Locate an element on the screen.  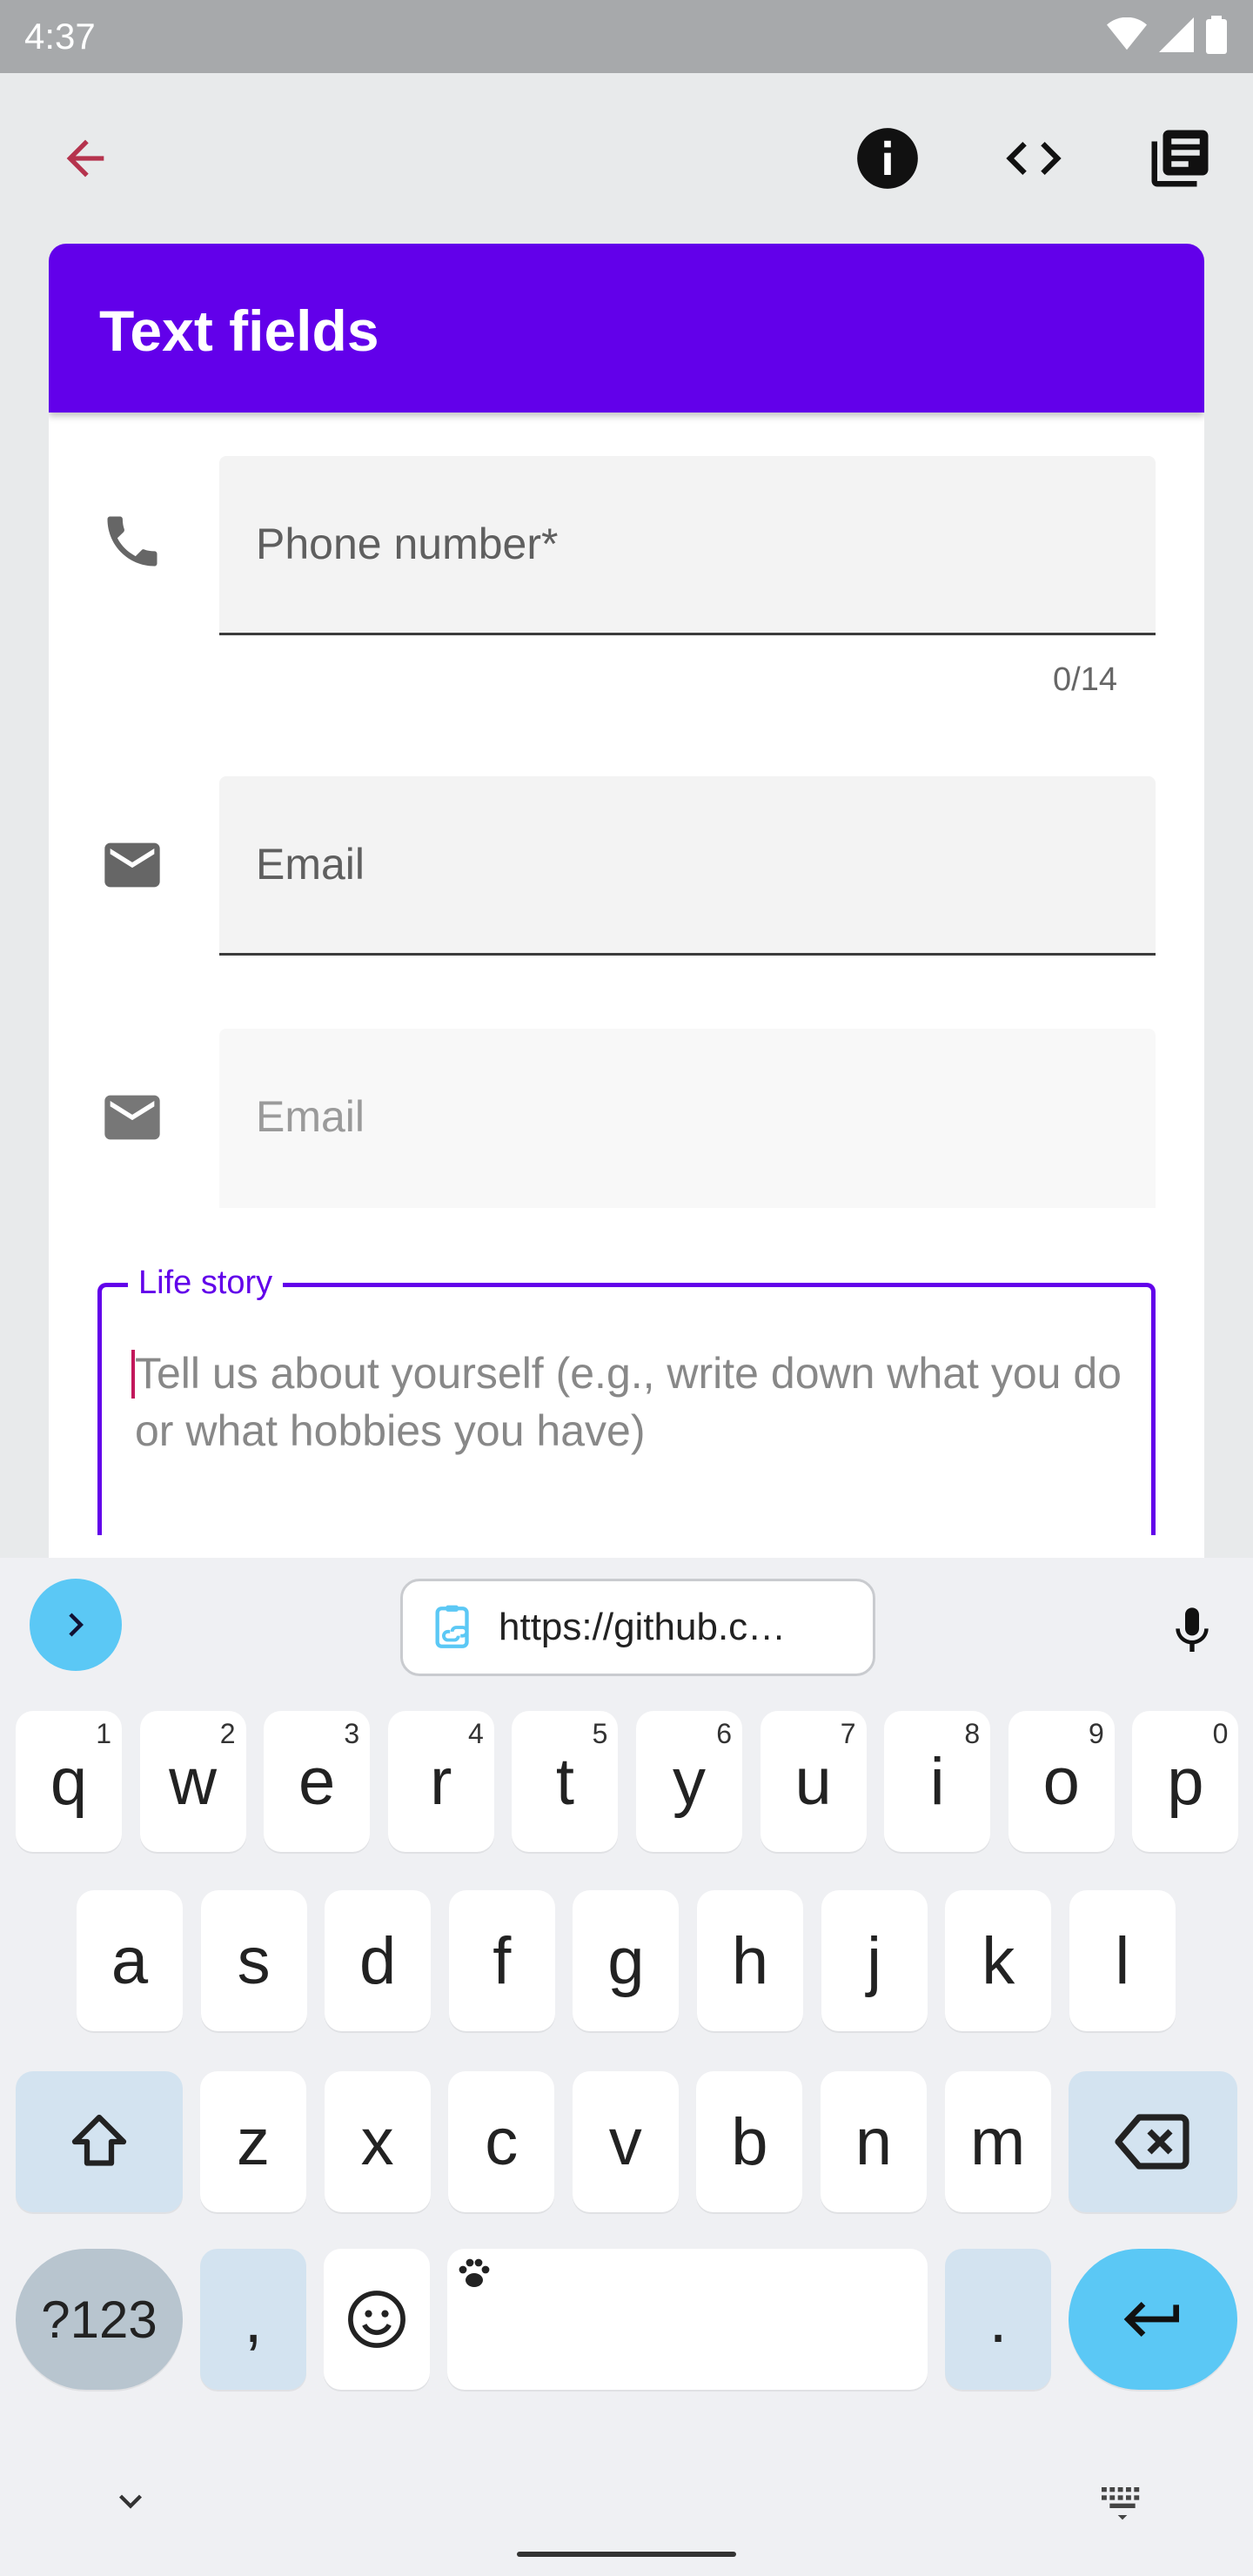
phone-number-field: Phone number* is located at coordinates (687, 546).